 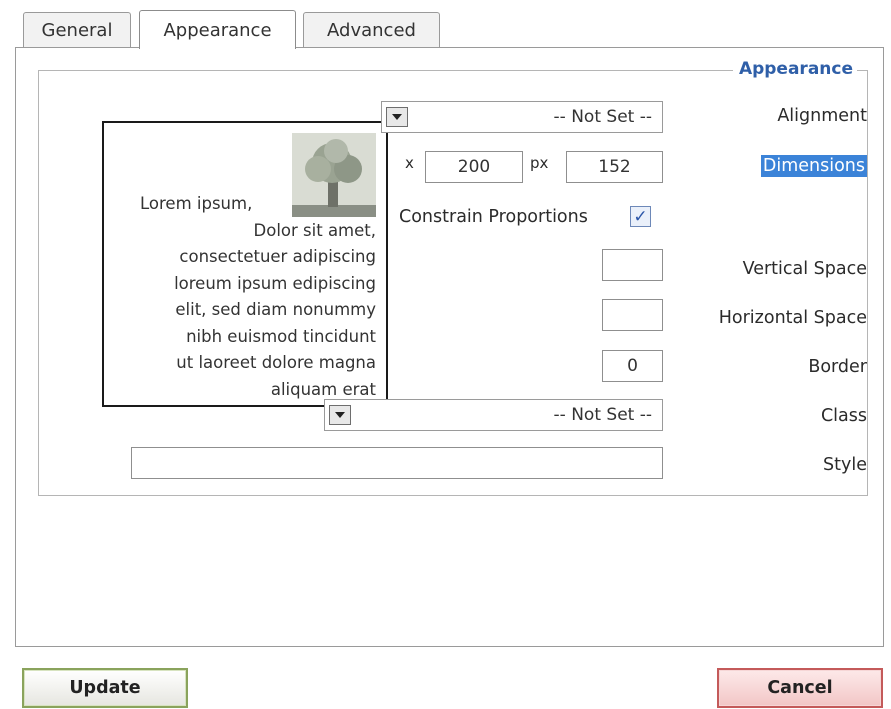 I want to click on vertical-space-input, so click(x=632, y=265).